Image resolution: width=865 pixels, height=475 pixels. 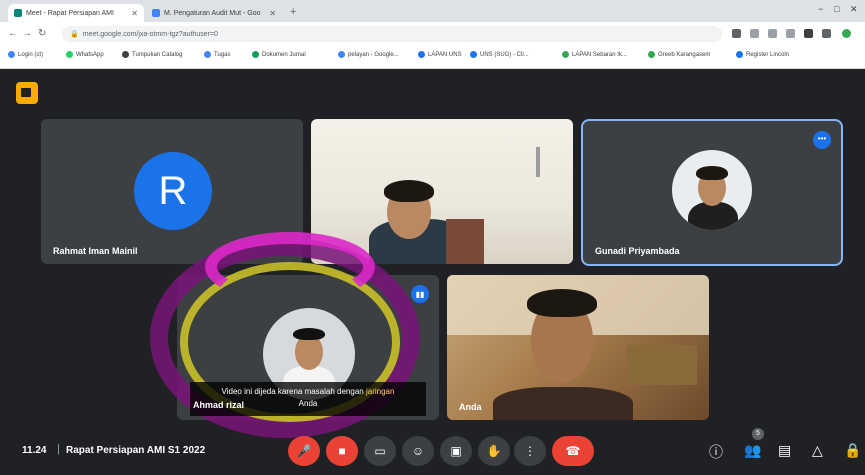 I want to click on participant-name: Rahmat Iman Mainil, so click(x=95, y=251).